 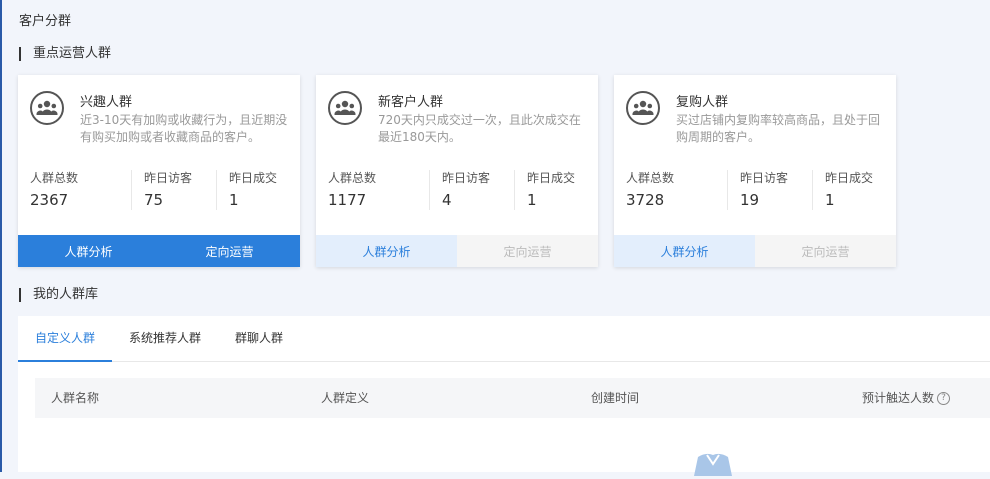 What do you see at coordinates (898, 398) in the screenshot?
I see `column-header-reach-label: 预计触达人数` at bounding box center [898, 398].